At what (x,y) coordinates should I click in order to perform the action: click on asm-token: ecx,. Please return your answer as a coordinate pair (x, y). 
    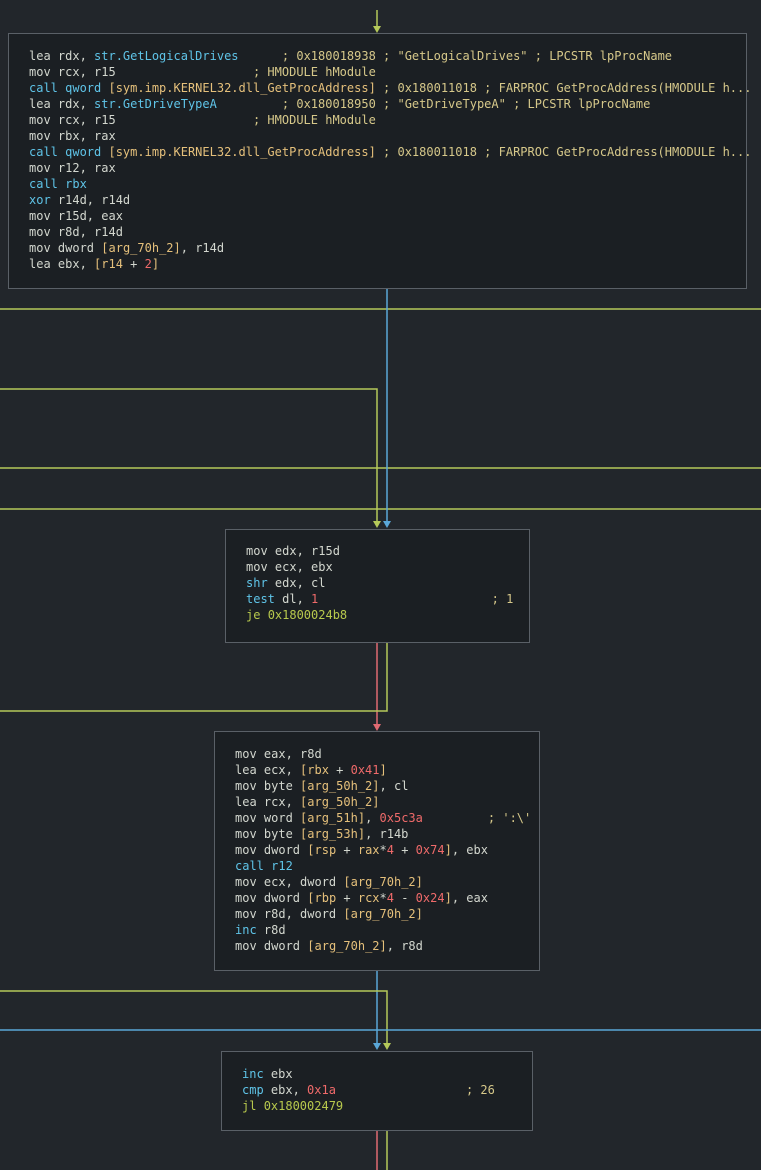
    Looking at the image, I should click on (282, 770).